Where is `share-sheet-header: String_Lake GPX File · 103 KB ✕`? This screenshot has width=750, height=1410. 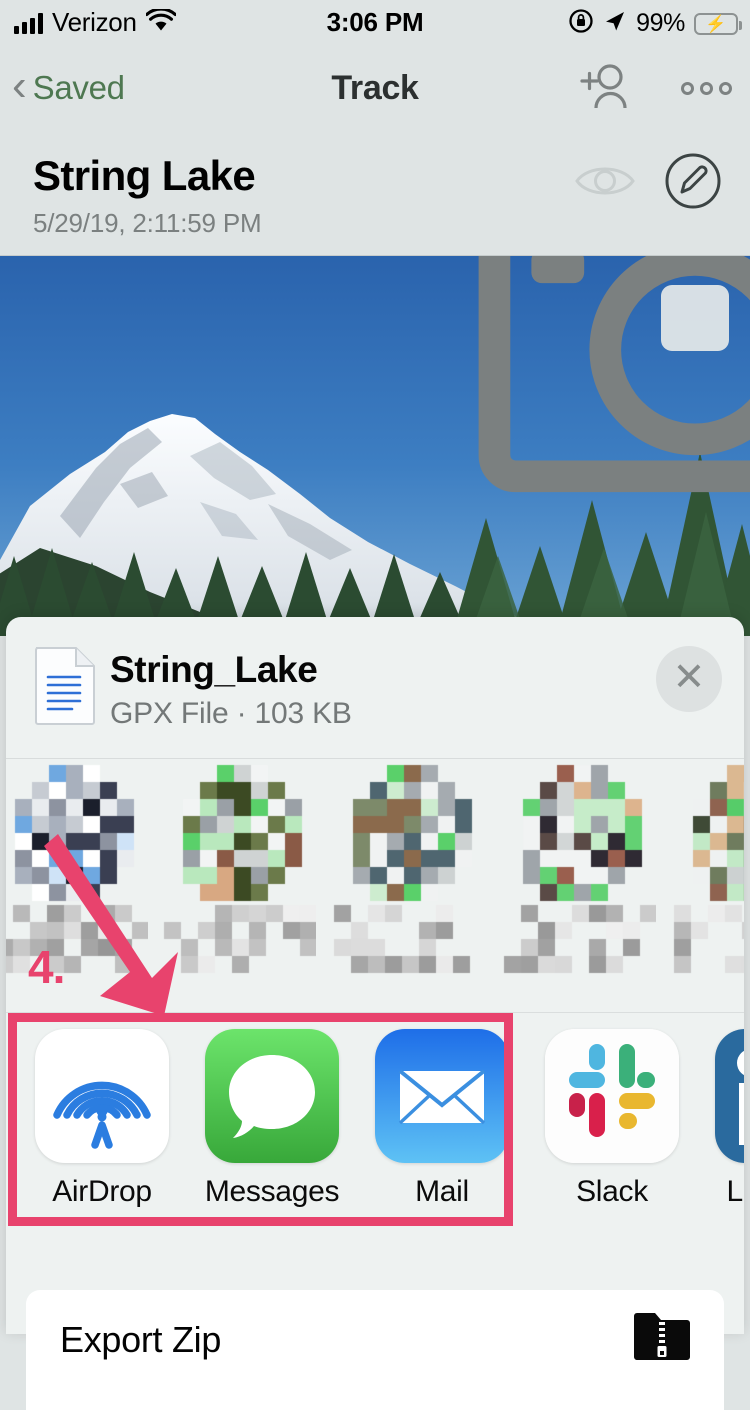
share-sheet-header: String_Lake GPX File · 103 KB ✕ is located at coordinates (375, 688).